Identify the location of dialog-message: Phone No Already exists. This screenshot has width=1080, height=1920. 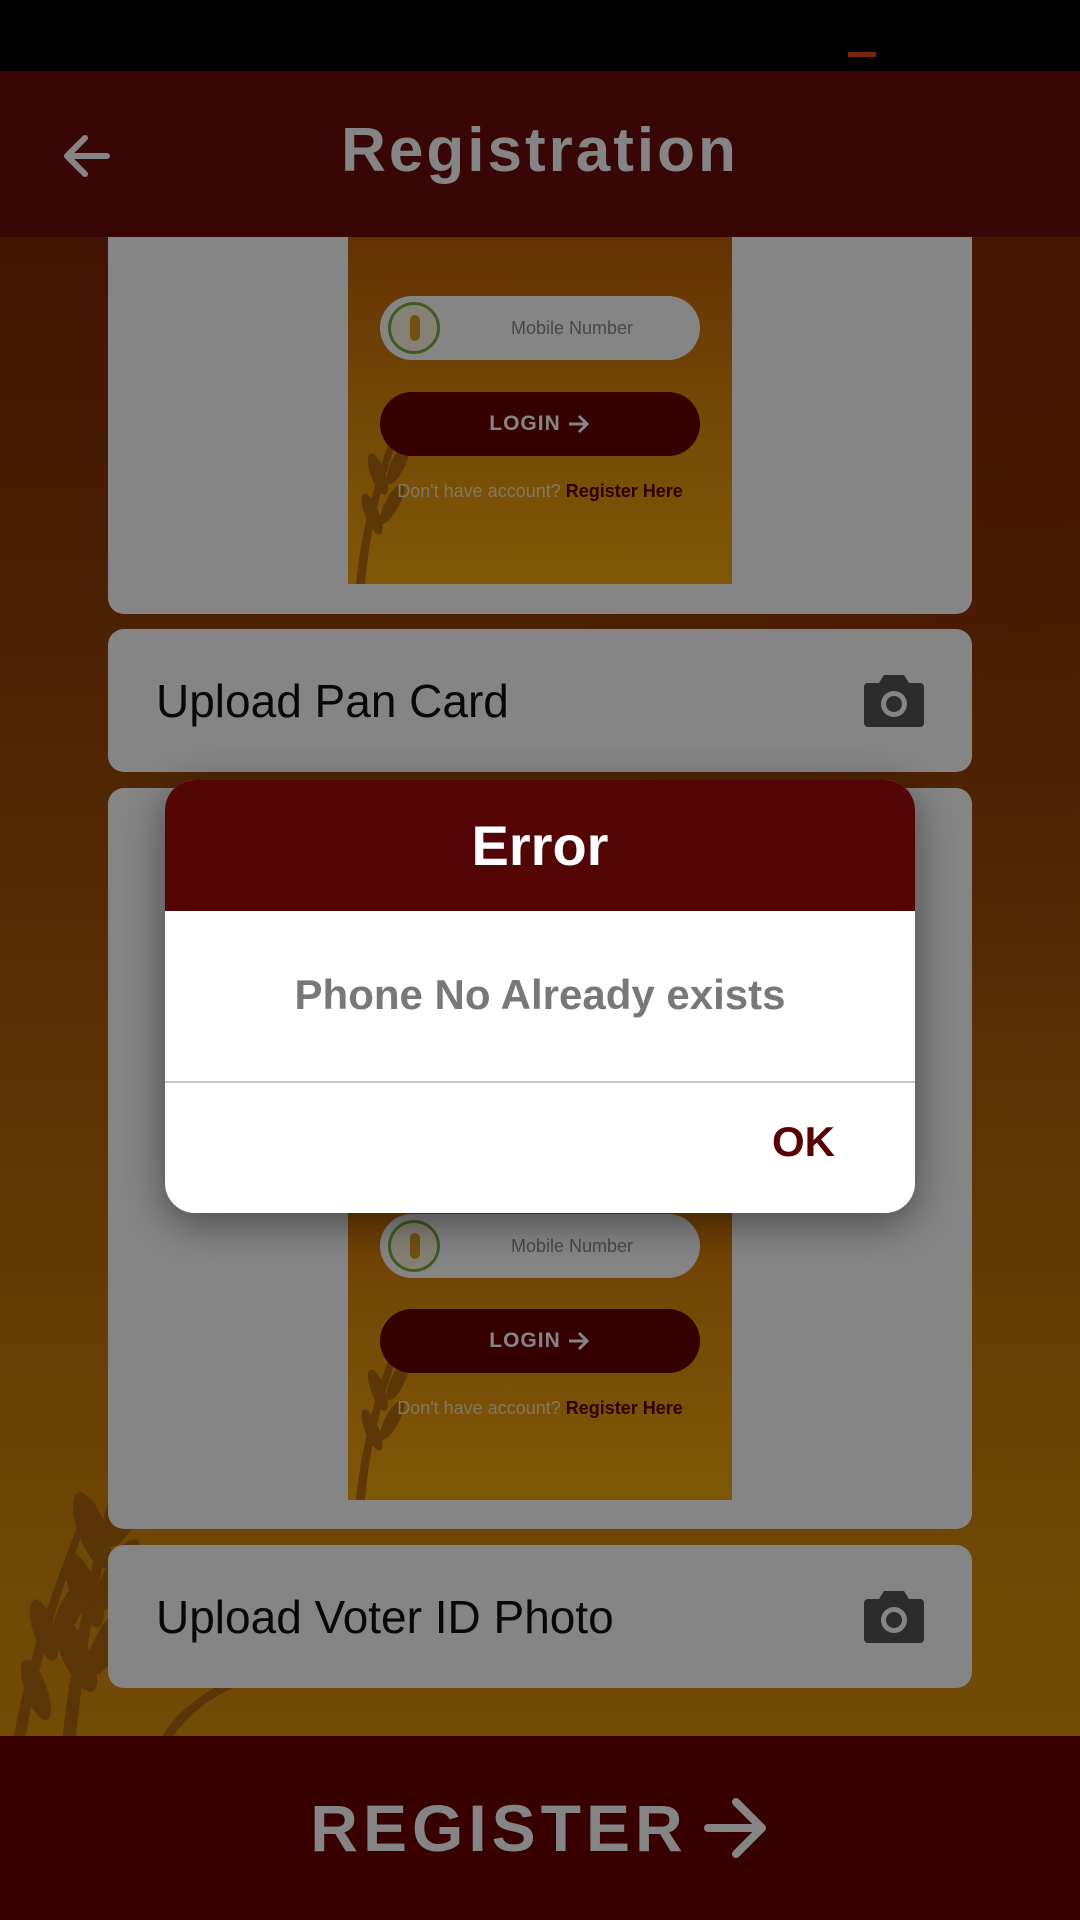
(540, 994).